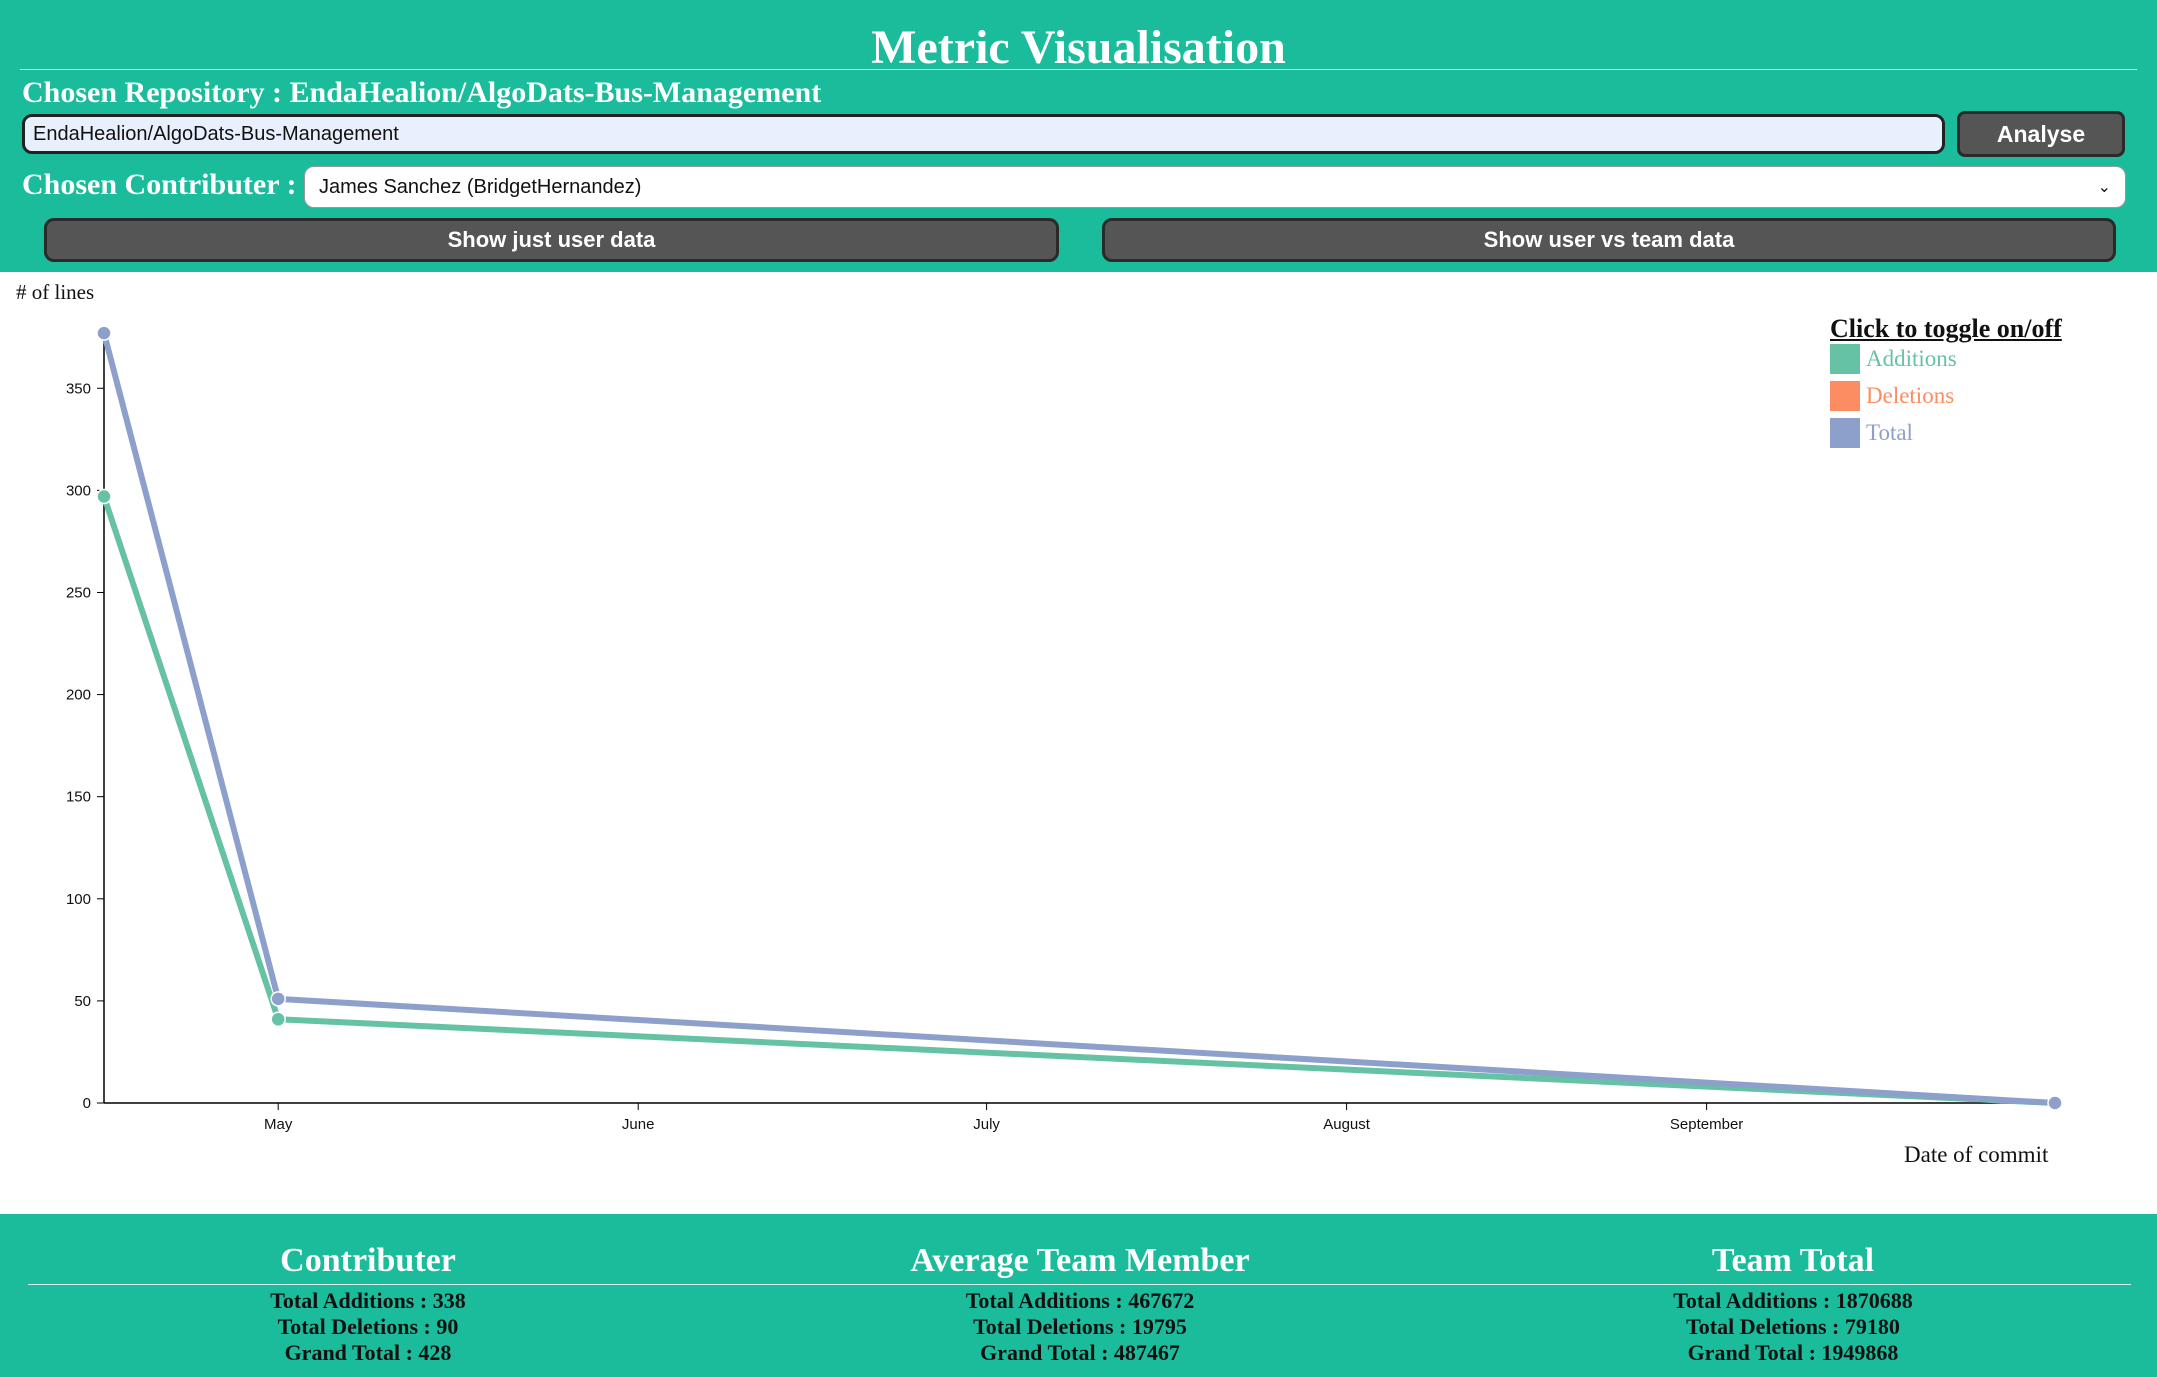 The image size is (2157, 1377). I want to click on average-total-additions: Total Additions : 467672, so click(1080, 1300).